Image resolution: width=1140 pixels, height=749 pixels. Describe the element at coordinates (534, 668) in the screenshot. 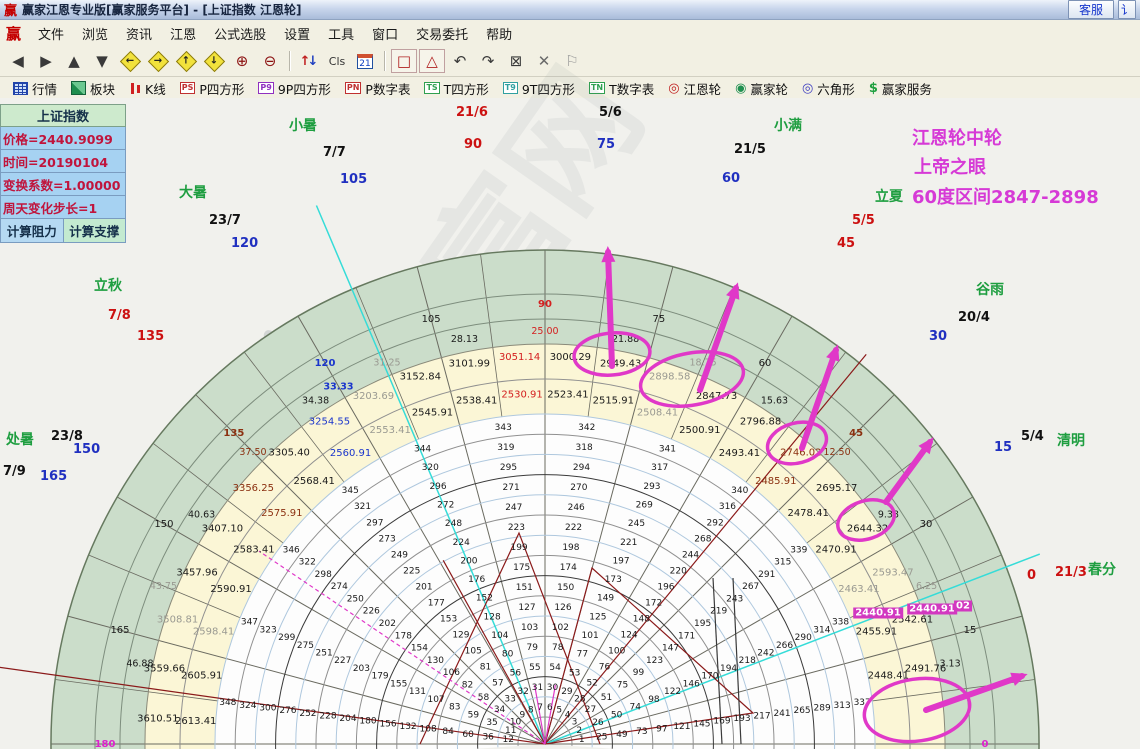

I see `svg-text: 55` at that location.